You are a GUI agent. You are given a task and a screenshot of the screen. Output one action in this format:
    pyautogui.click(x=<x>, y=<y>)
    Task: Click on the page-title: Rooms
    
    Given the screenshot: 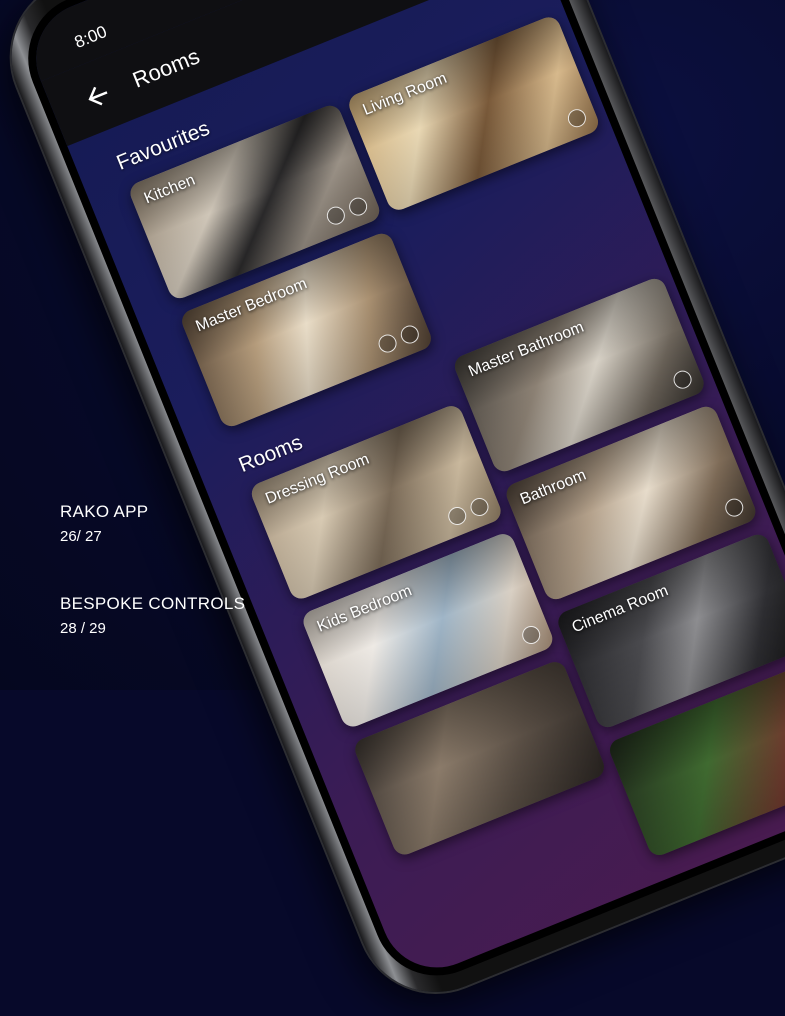 What is the action you would take?
    pyautogui.click(x=166, y=68)
    